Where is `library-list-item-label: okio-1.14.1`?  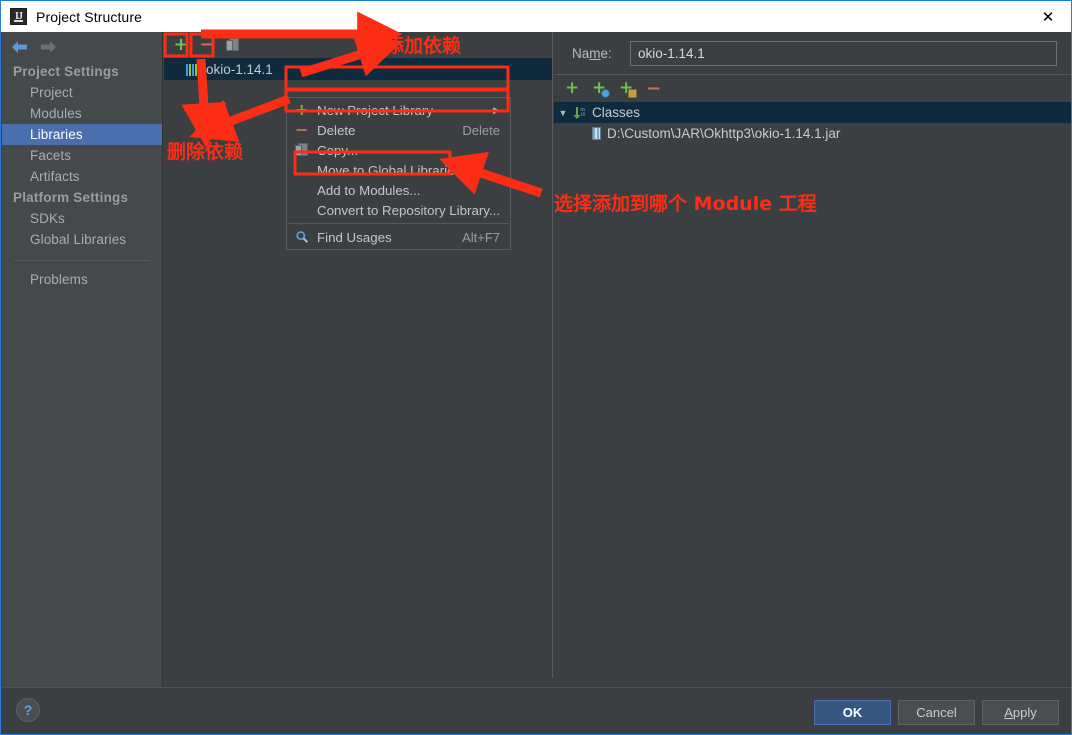
library-list-item-label: okio-1.14.1 is located at coordinates (239, 69).